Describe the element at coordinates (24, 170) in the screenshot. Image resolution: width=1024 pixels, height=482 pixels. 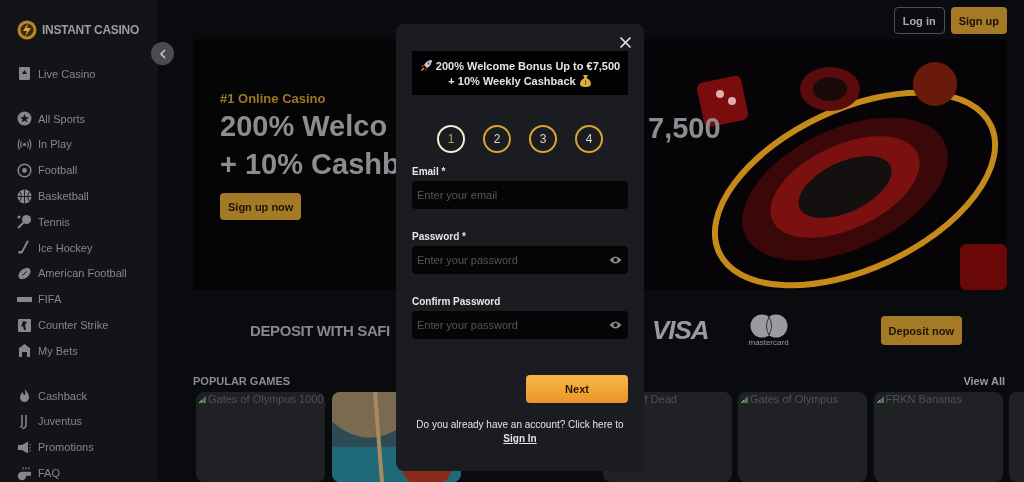
I see `ball-icon` at that location.